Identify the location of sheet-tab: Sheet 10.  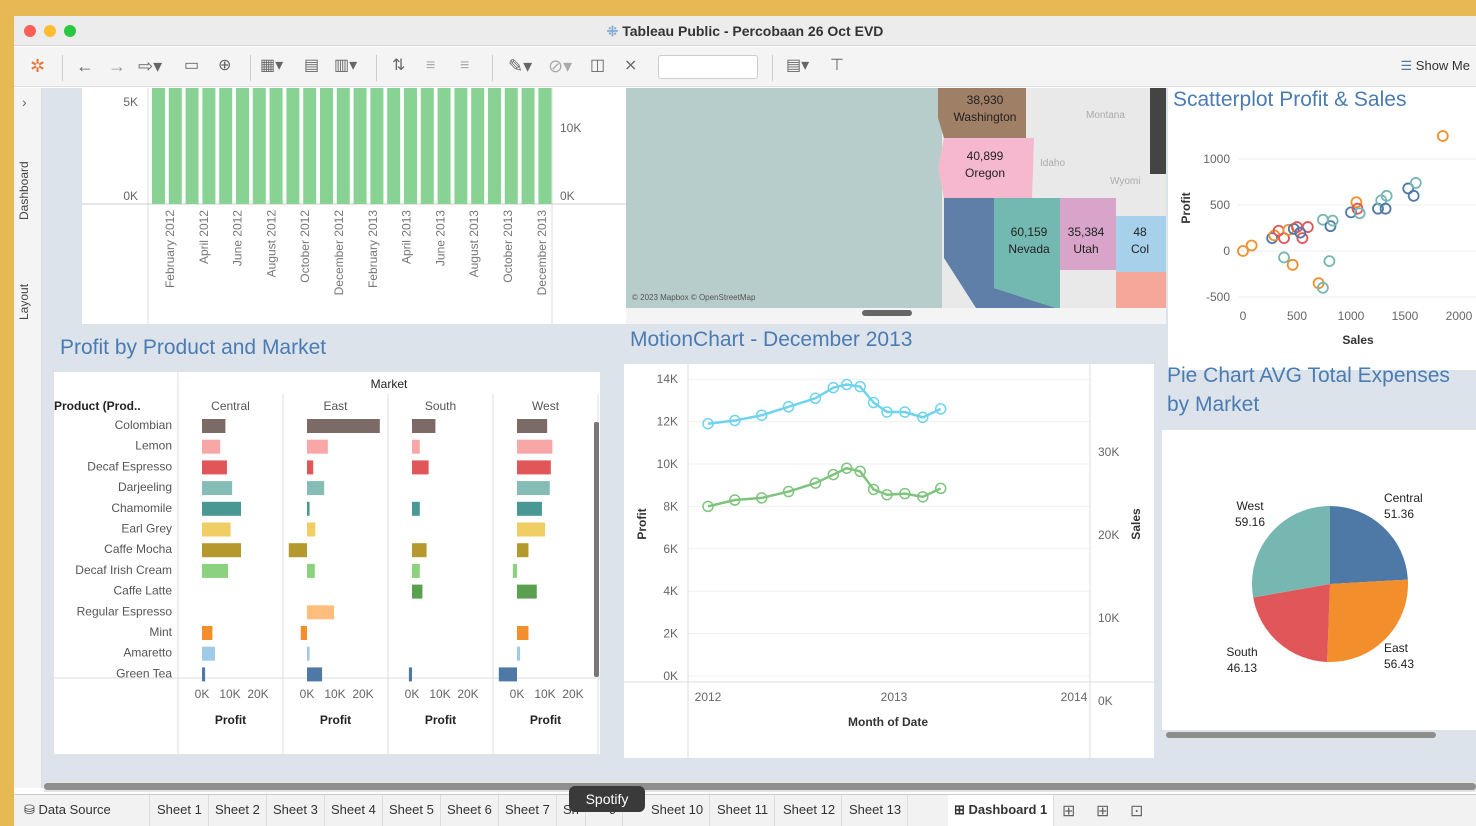
(678, 810).